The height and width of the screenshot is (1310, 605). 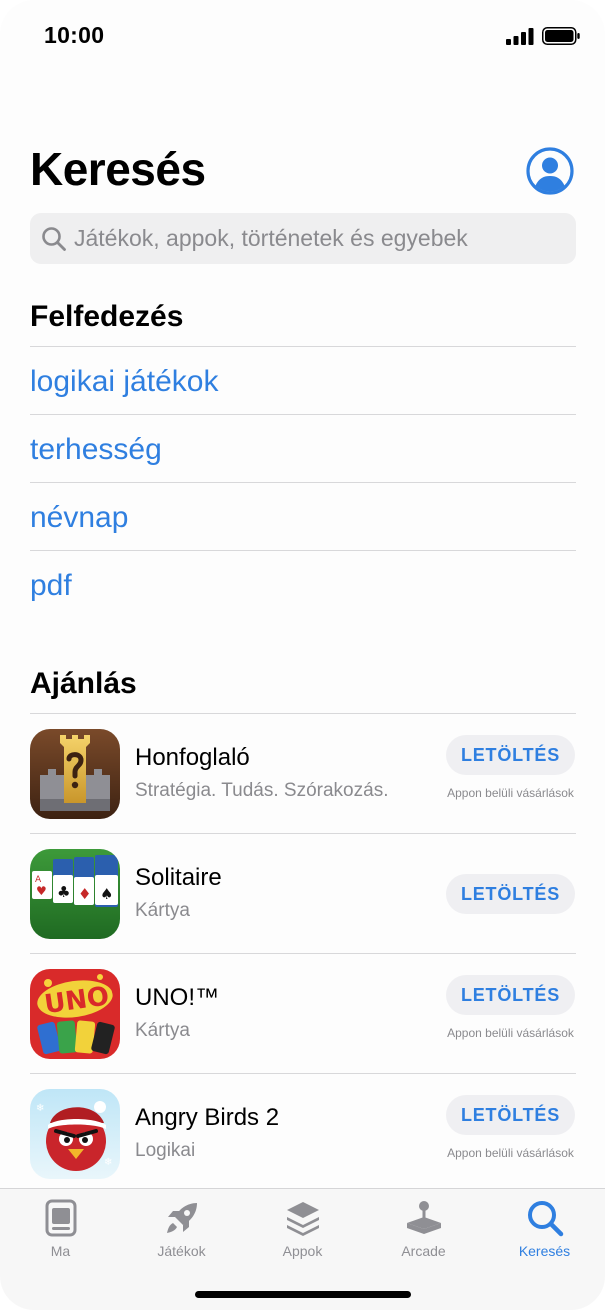 I want to click on discover-item-label: névnap, so click(x=79, y=517).